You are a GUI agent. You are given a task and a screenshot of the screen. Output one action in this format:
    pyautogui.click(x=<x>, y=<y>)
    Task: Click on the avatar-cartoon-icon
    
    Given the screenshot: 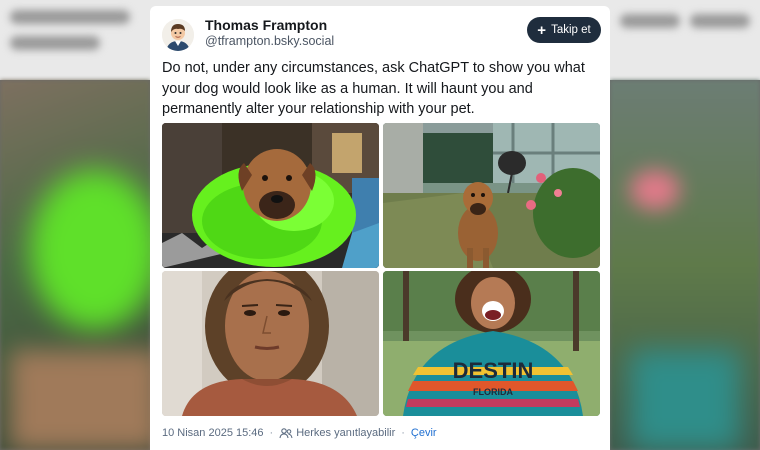 What is the action you would take?
    pyautogui.click(x=178, y=35)
    